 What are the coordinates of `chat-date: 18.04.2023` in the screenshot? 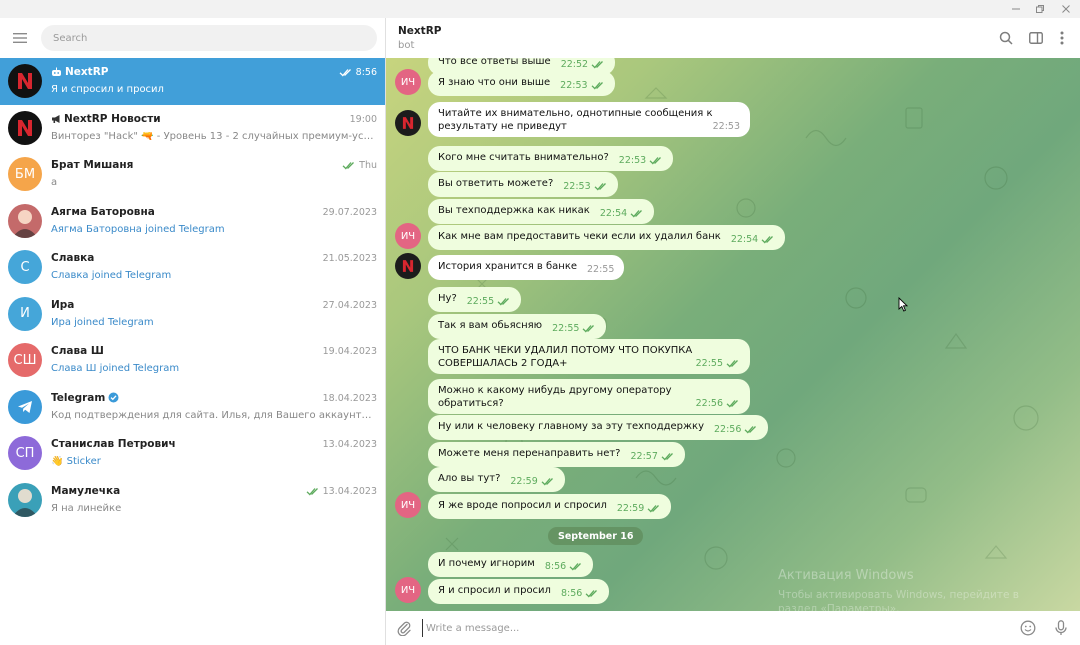 It's located at (350, 398).